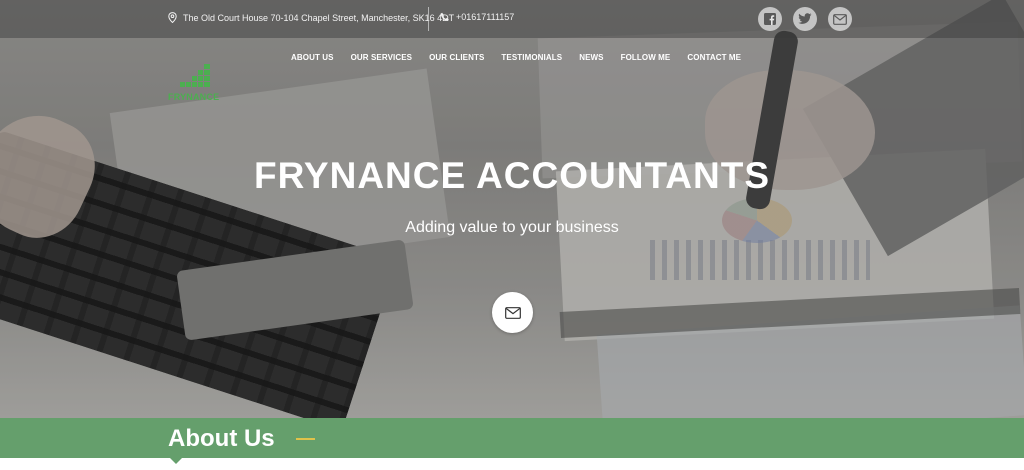 This screenshot has width=1024, height=470. Describe the element at coordinates (195, 75) in the screenshot. I see `logo-bars-icon` at that location.